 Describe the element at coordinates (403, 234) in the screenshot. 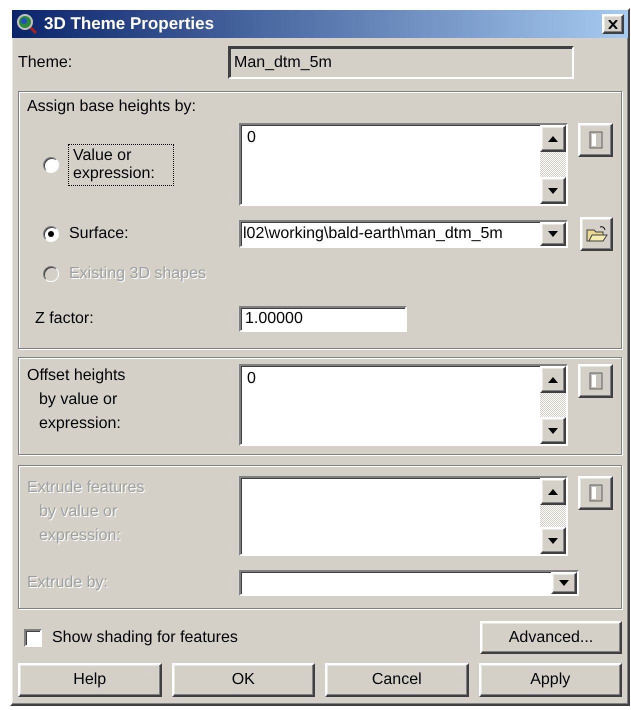

I see `surface-dropdown: l02\working\bald-earth\man_dtm_5m` at that location.